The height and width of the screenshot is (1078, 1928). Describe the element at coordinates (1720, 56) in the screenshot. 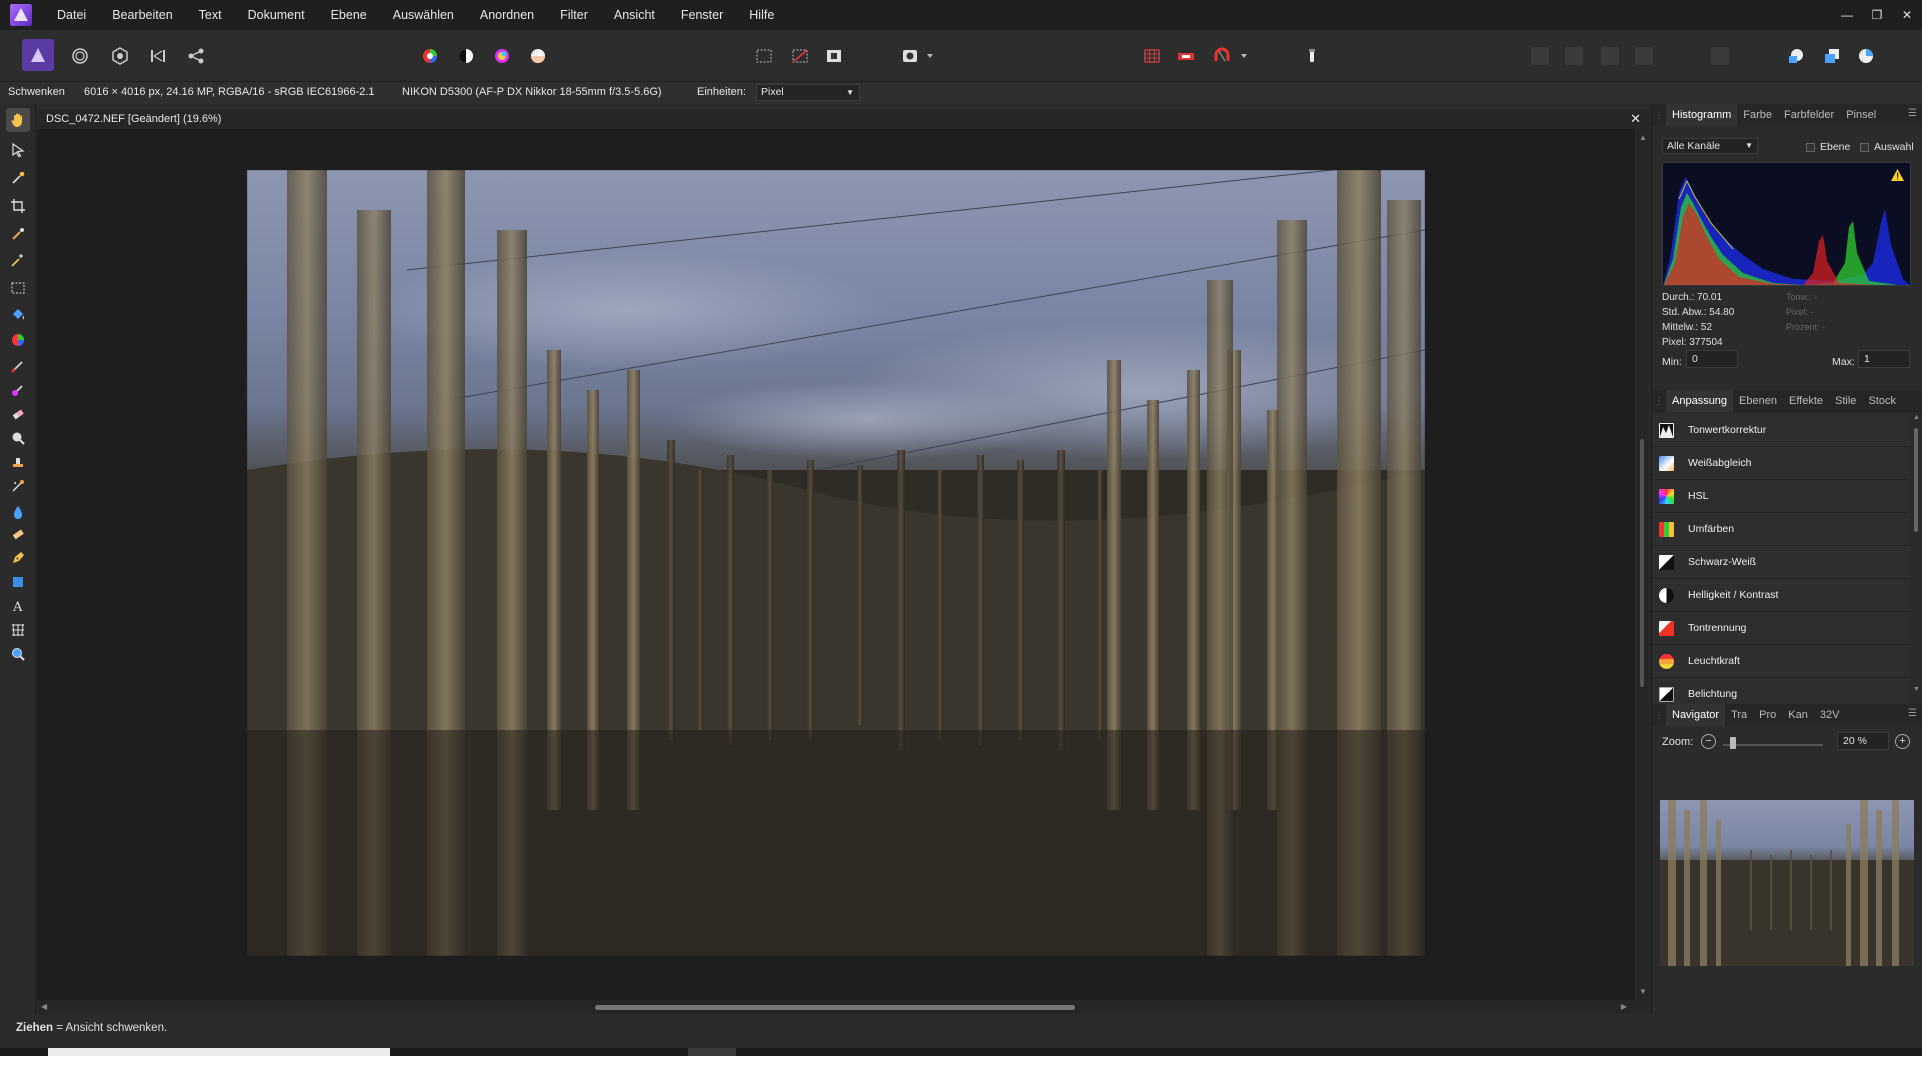

I see `align-icon` at that location.